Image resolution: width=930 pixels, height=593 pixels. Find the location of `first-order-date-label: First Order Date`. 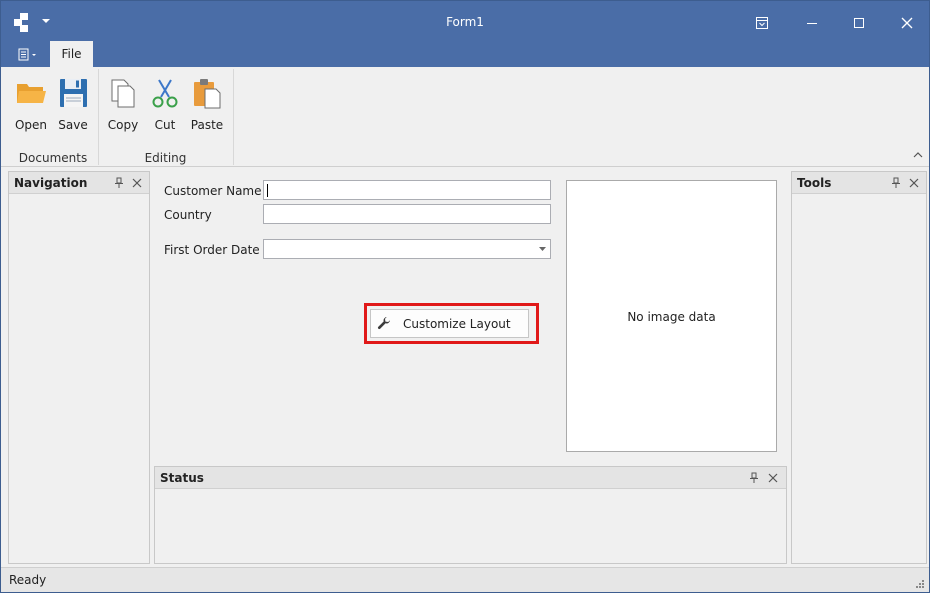

first-order-date-label: First Order Date is located at coordinates (212, 250).